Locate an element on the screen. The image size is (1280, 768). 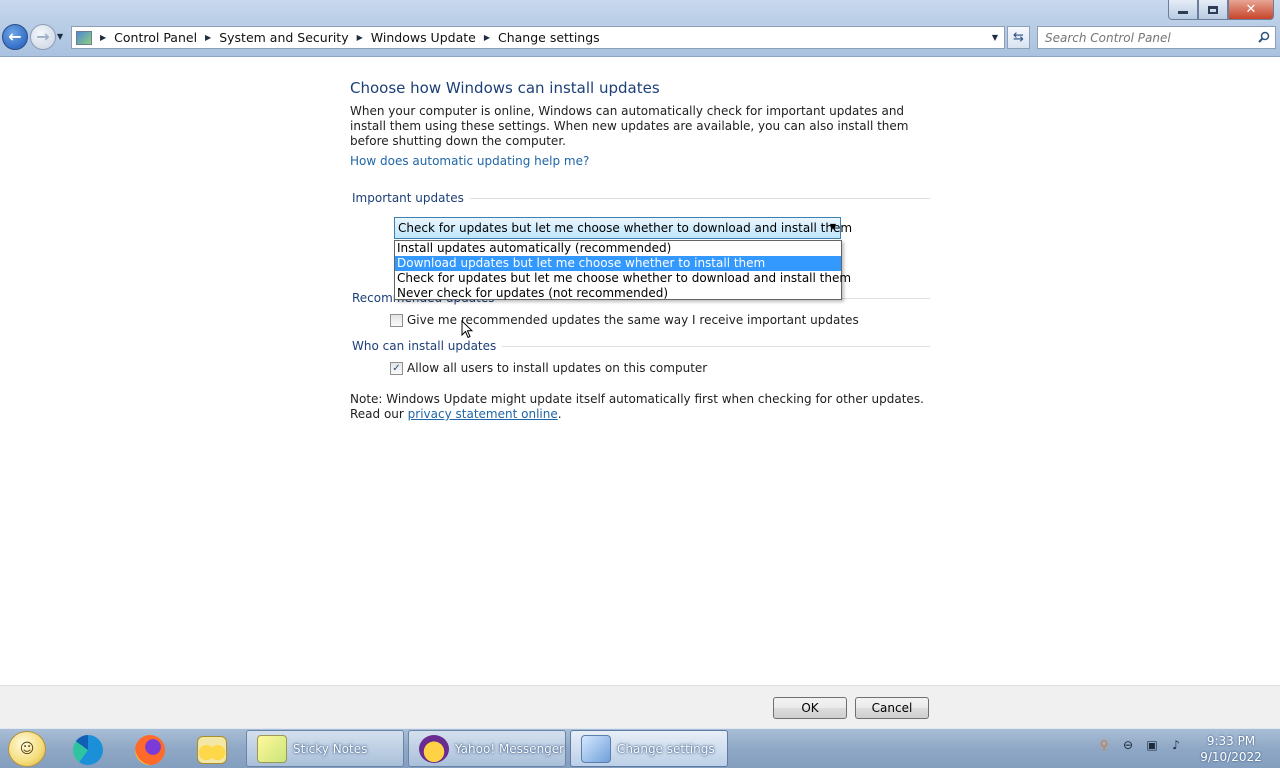
taskbar-item-change-settings: Change settings is located at coordinates (649, 748).